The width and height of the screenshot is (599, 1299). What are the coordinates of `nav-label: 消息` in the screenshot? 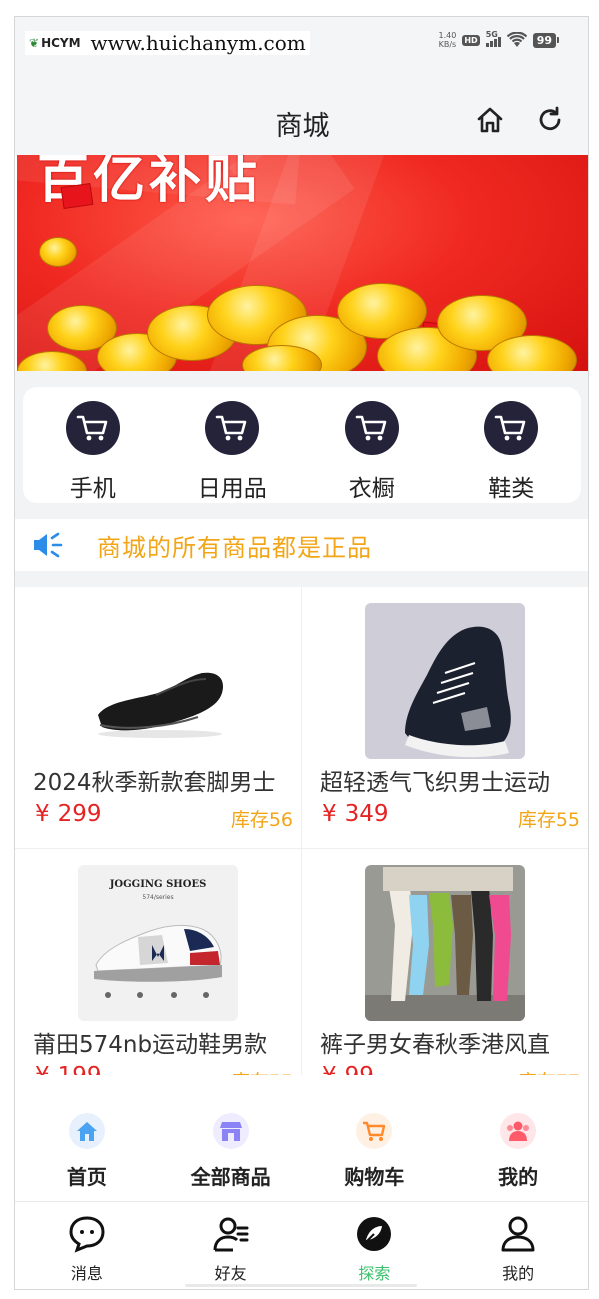 It's located at (86, 1273).